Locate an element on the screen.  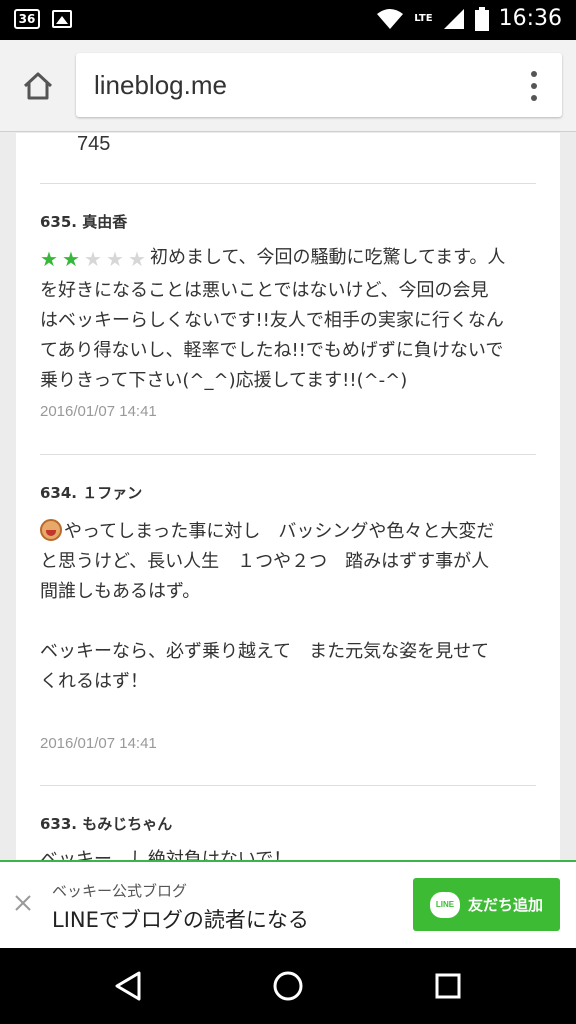
comment-text: 初めまして、今回の騒動に吃驚してます。人 is located at coordinates (328, 257).